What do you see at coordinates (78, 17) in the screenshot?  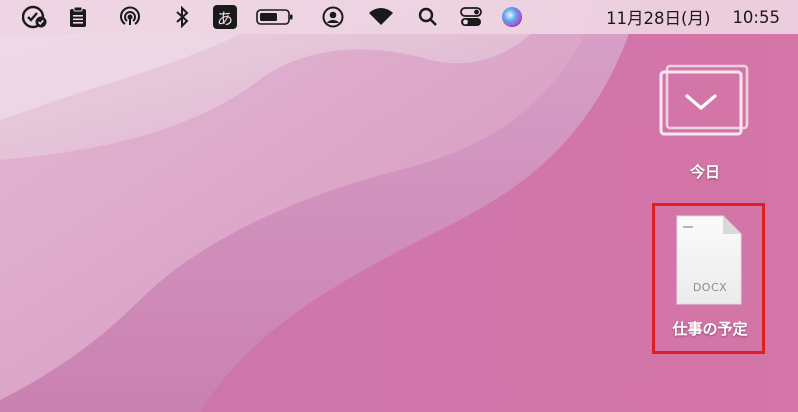 I see `clipboard-icon` at bounding box center [78, 17].